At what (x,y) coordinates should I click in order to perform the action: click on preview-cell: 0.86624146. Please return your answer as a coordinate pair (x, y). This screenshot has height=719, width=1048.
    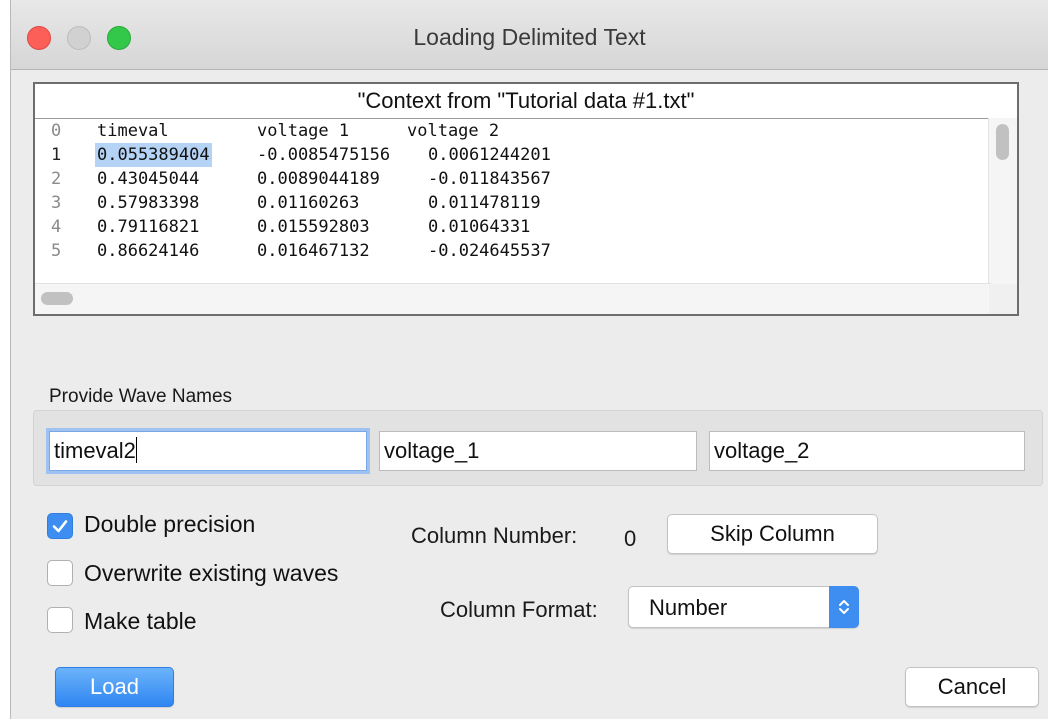
    Looking at the image, I should click on (148, 251).